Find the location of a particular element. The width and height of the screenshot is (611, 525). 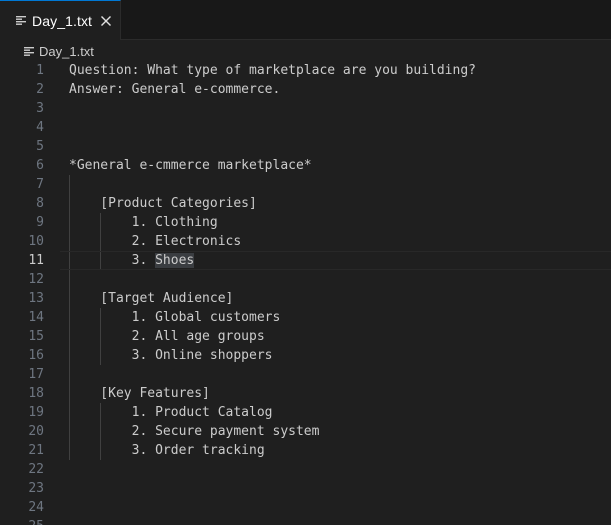

line-text: 2. Secure payment system is located at coordinates (194, 431).